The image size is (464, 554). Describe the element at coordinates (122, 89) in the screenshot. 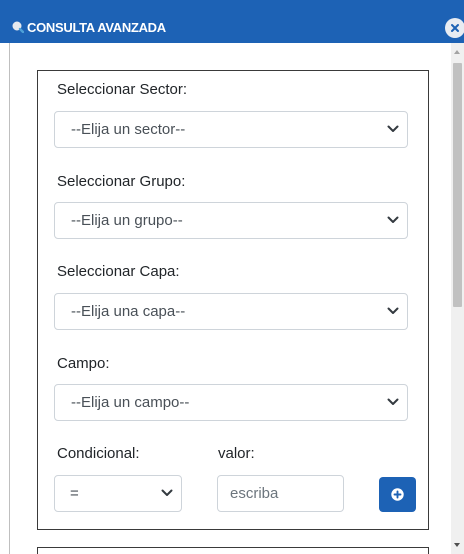

I see `sector-label: Seleccionar Sector:` at that location.